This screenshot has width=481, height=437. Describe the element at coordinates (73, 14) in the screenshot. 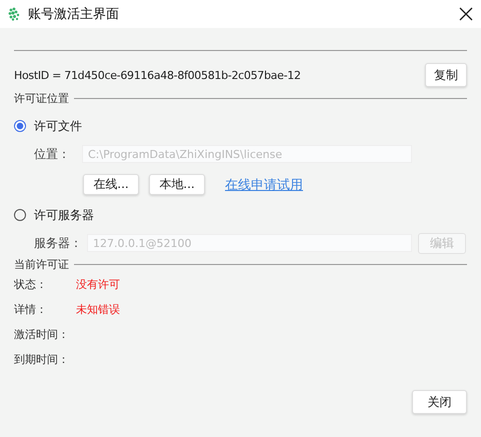

I see `window-title: 账号激活主界面` at that location.